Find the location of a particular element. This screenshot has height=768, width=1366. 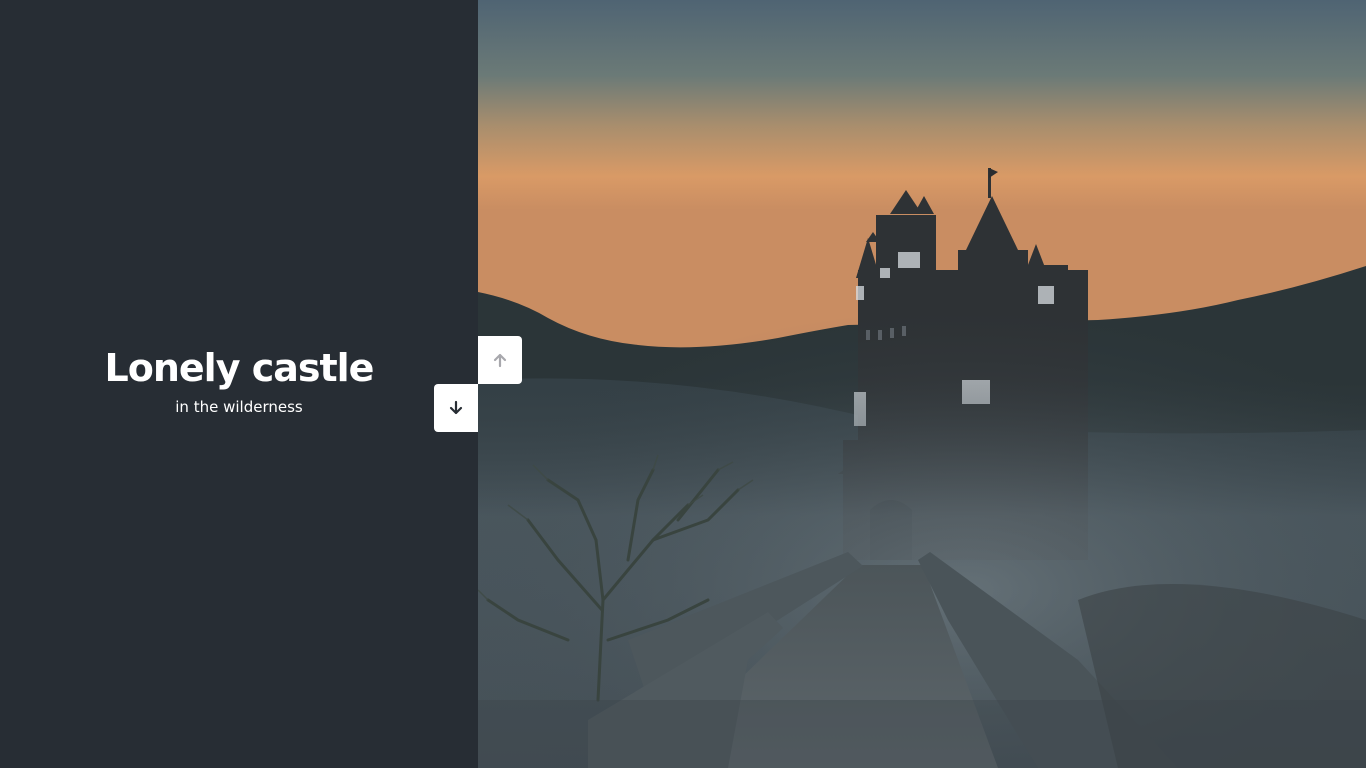

arrow-down-icon is located at coordinates (456, 407).